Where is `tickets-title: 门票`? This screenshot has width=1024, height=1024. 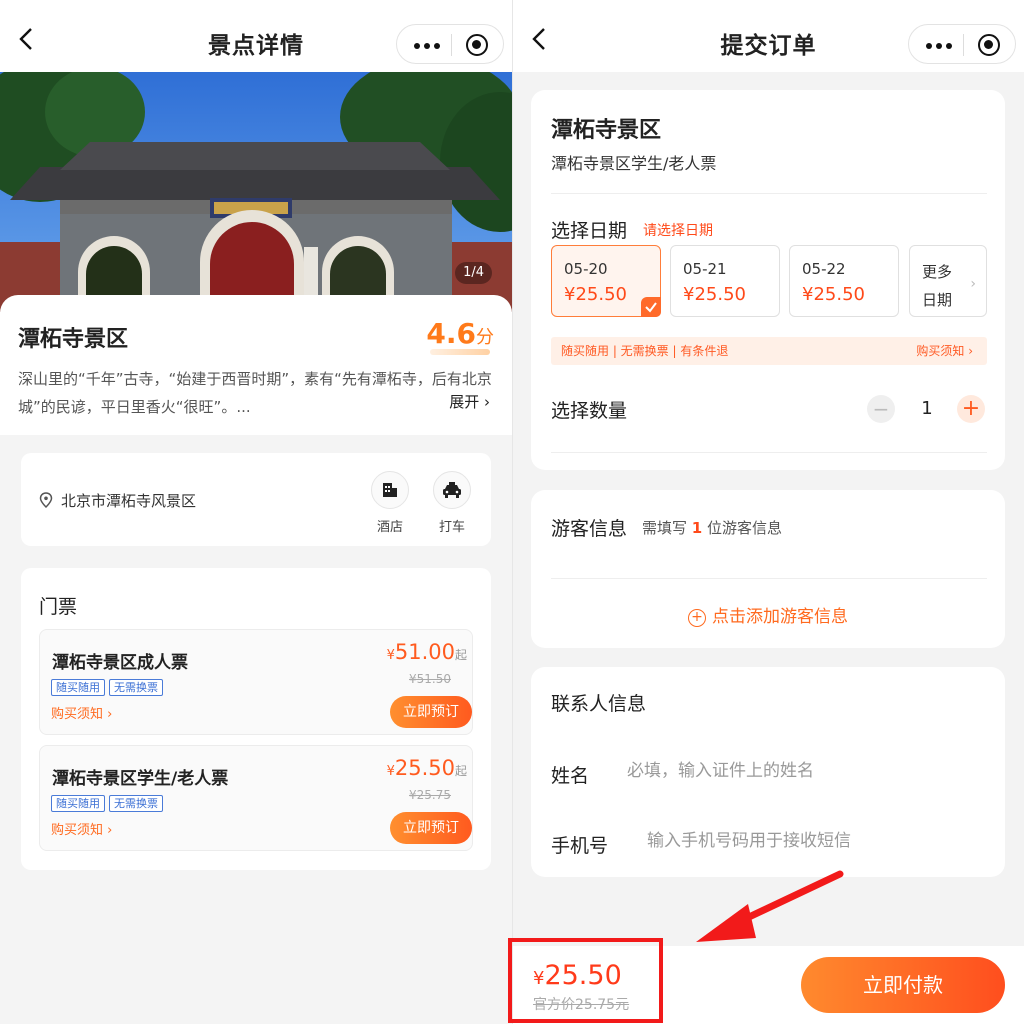 tickets-title: 门票 is located at coordinates (58, 607).